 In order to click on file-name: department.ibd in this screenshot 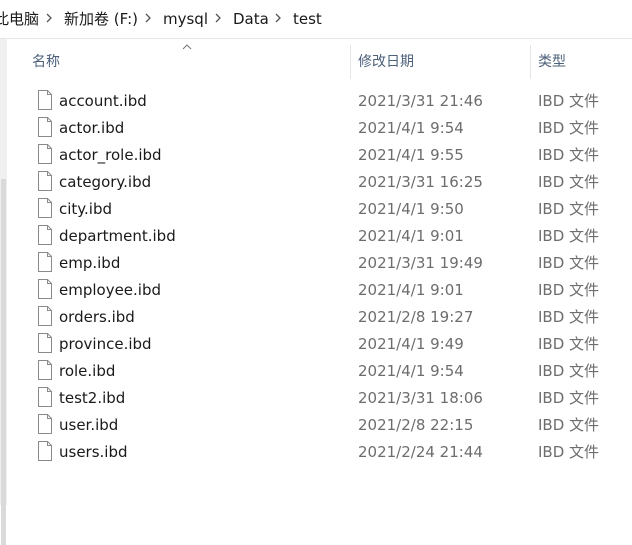, I will do `click(117, 236)`.